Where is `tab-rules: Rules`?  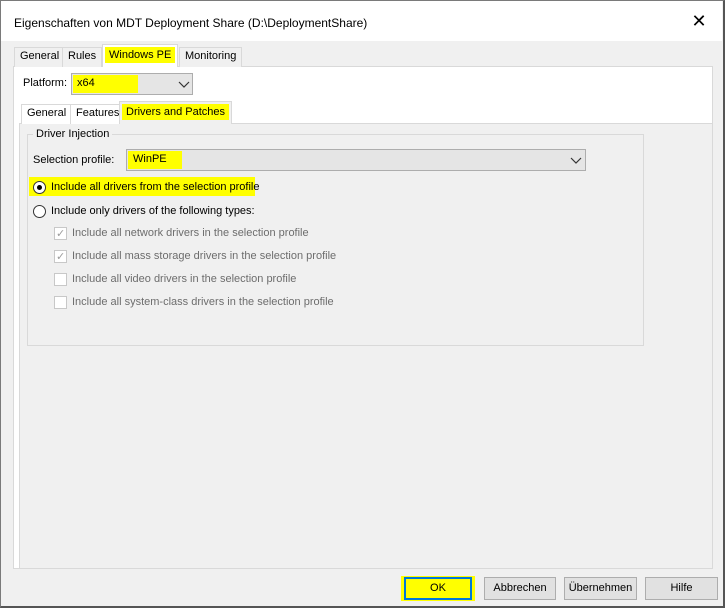
tab-rules: Rules is located at coordinates (82, 57).